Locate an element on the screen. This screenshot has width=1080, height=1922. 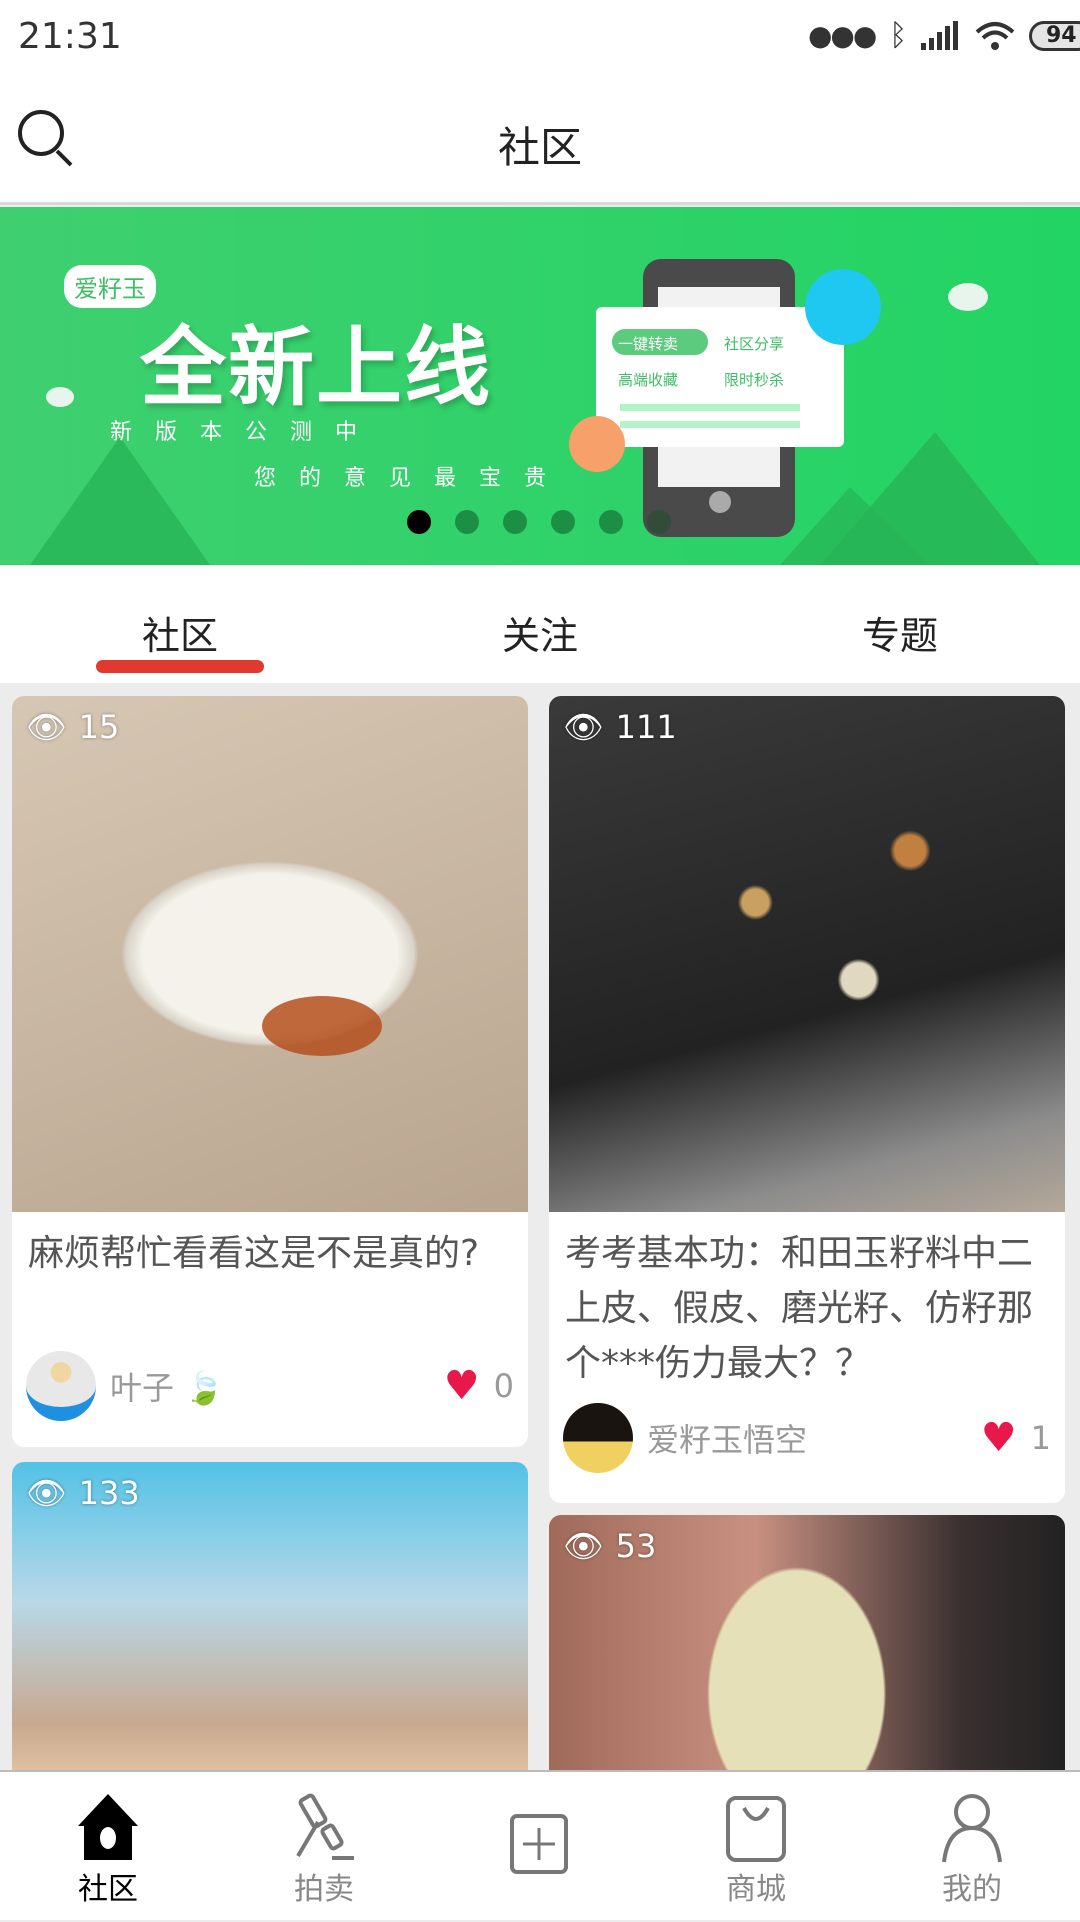
user-icon is located at coordinates (972, 1828).